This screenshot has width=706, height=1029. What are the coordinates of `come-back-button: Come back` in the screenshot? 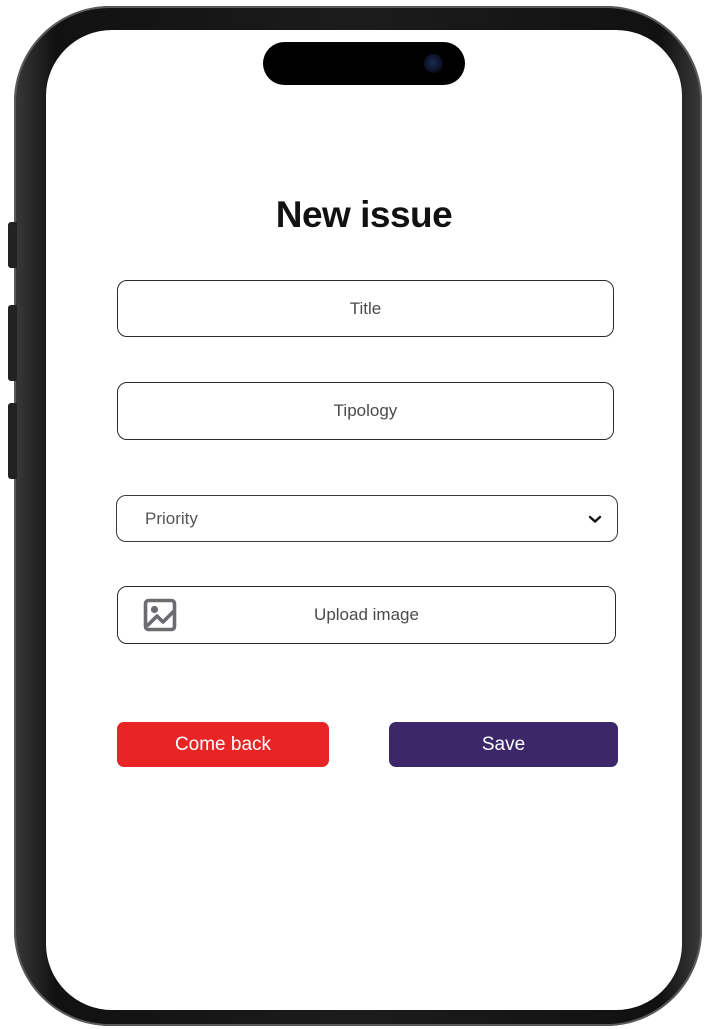 It's located at (223, 744).